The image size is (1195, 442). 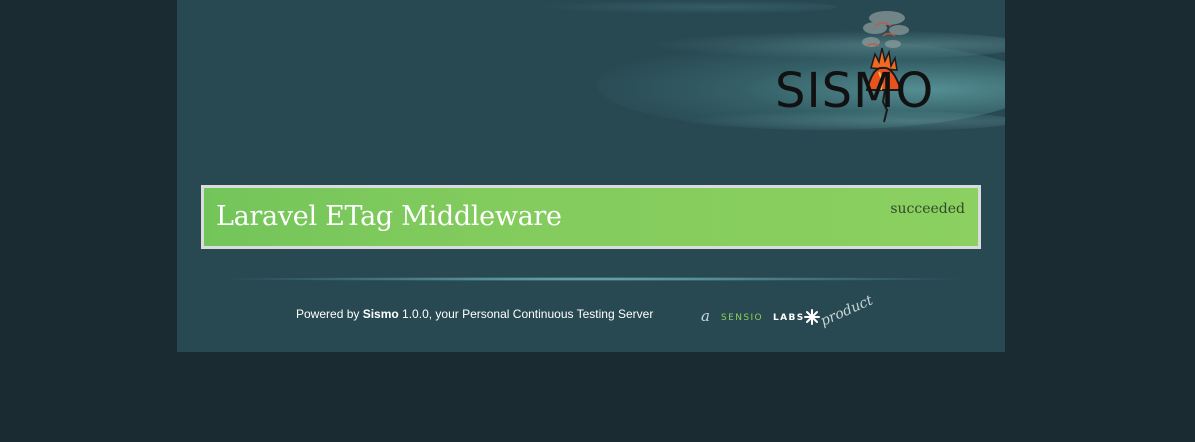 What do you see at coordinates (705, 316) in the screenshot?
I see `vendor-a-text: a` at bounding box center [705, 316].